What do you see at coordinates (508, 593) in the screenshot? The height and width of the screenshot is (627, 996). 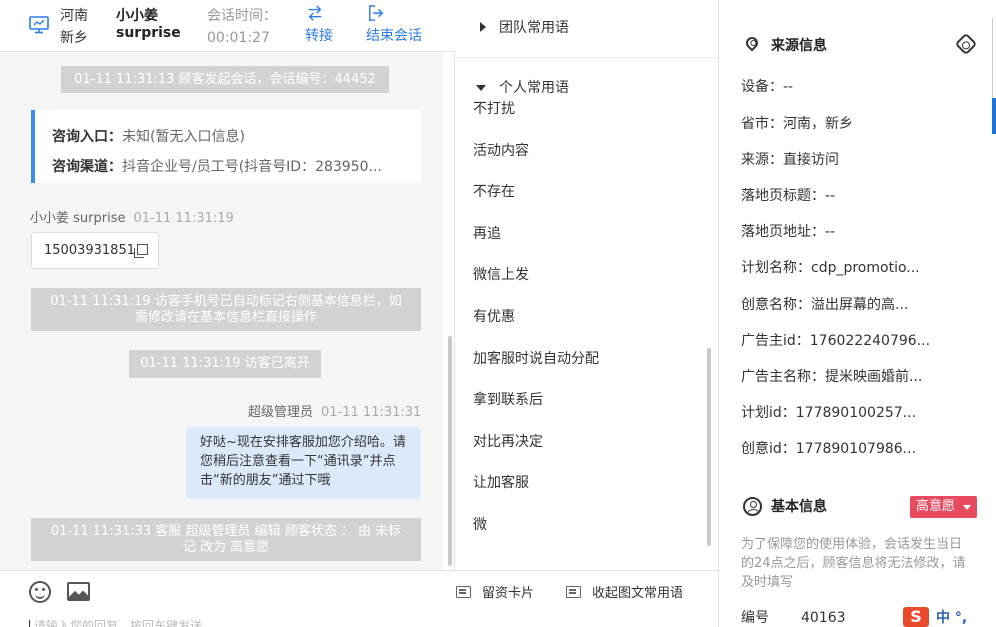 I see `lead-card-label: 留资卡片` at bounding box center [508, 593].